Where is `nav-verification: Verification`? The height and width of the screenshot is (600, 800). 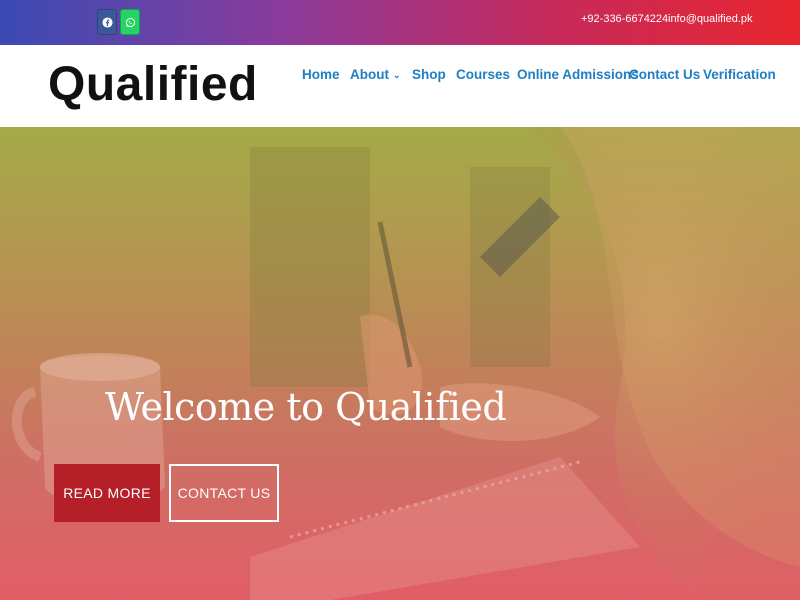
nav-verification: Verification is located at coordinates (739, 74).